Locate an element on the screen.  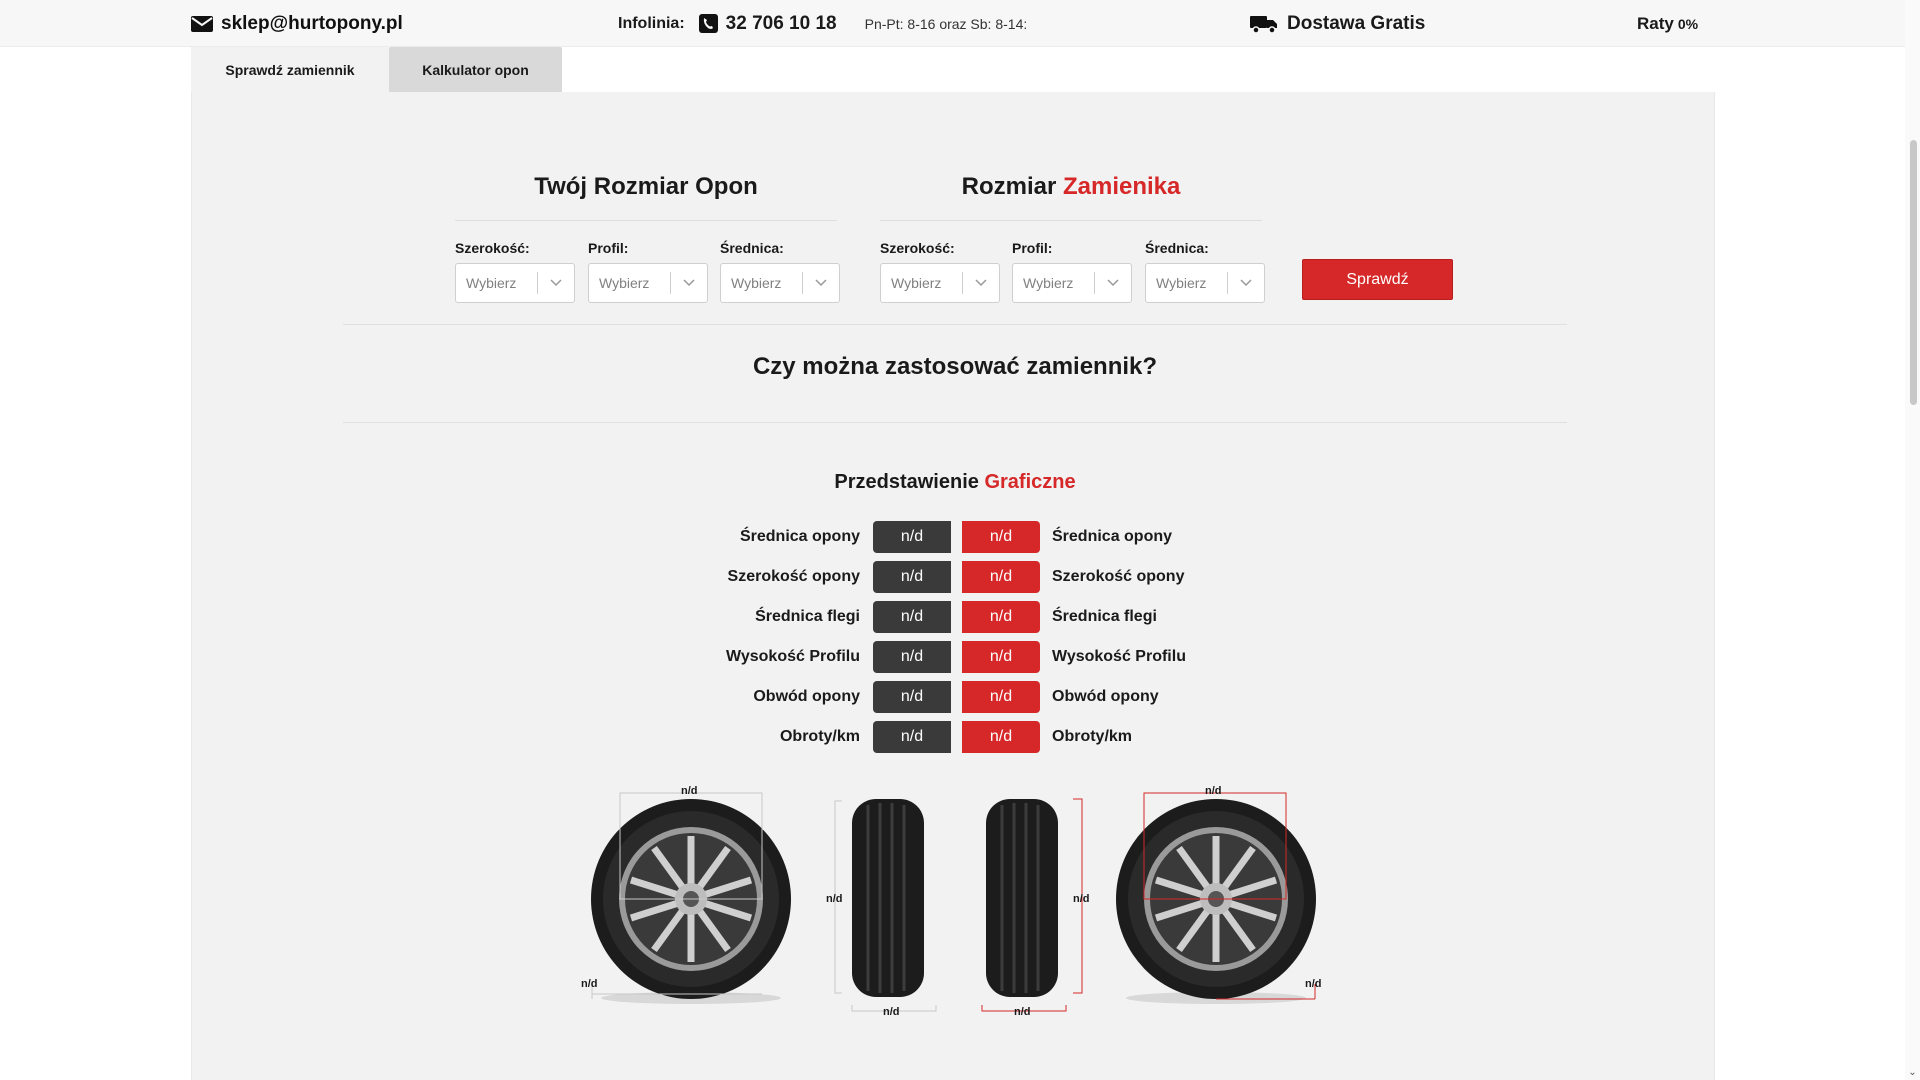
row-label-own: Szerokość opony is located at coordinates (793, 576).